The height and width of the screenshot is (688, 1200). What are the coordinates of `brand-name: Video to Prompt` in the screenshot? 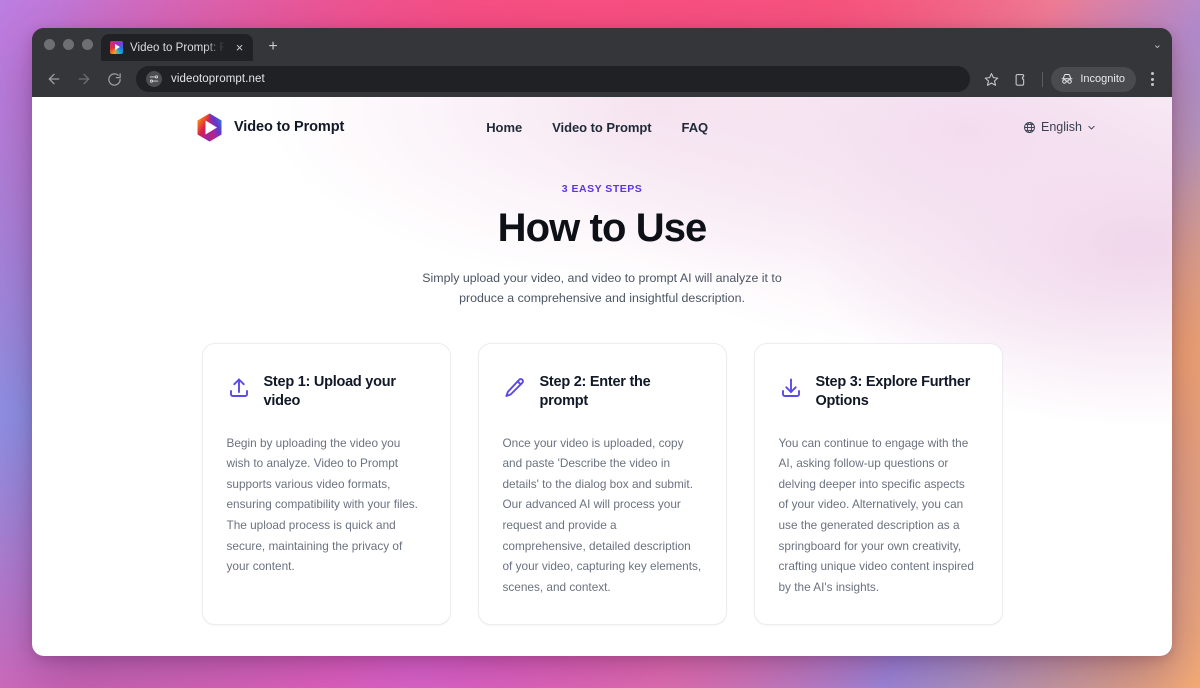 It's located at (289, 127).